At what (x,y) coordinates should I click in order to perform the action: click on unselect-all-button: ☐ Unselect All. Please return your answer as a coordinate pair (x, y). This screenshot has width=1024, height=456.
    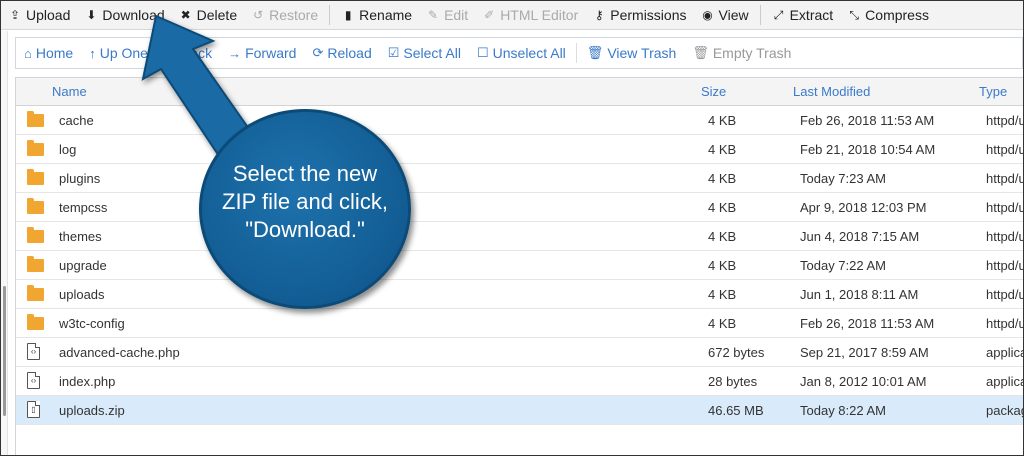
    Looking at the image, I should click on (521, 53).